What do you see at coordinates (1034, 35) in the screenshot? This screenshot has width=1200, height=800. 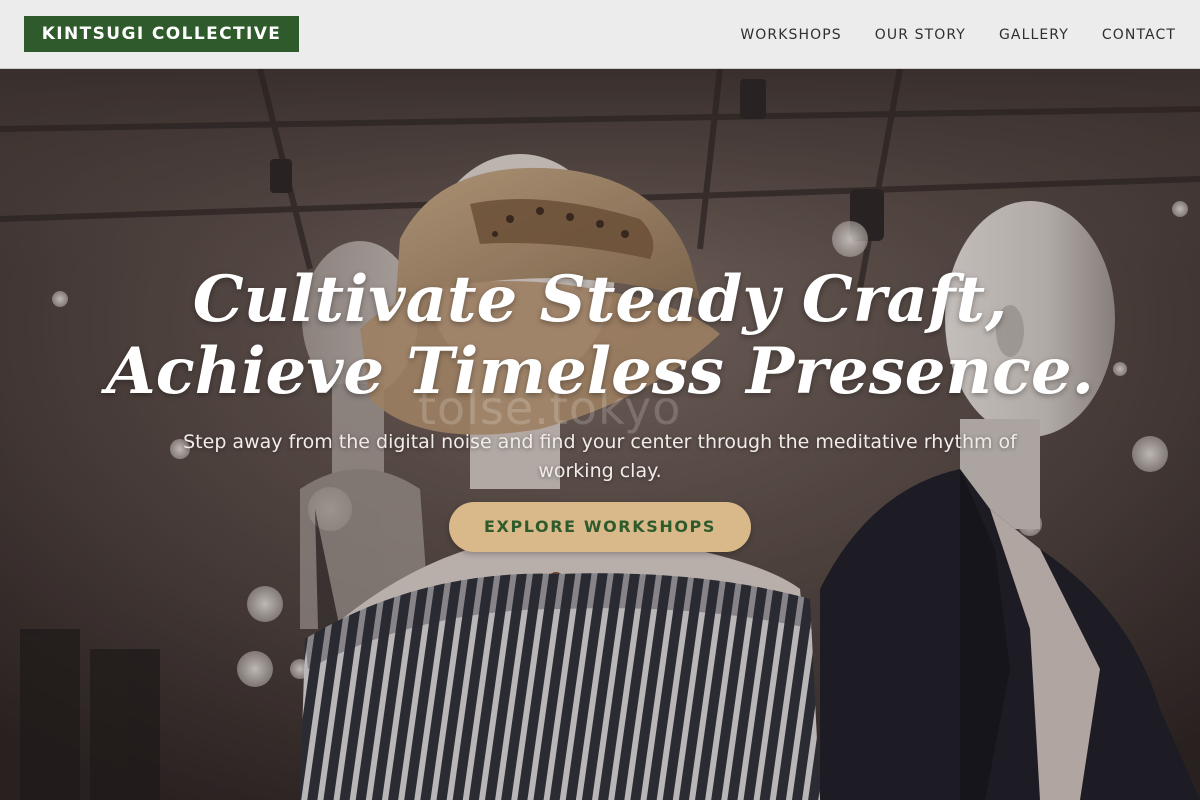 I see `nav-item-gallery: GALLERY` at bounding box center [1034, 35].